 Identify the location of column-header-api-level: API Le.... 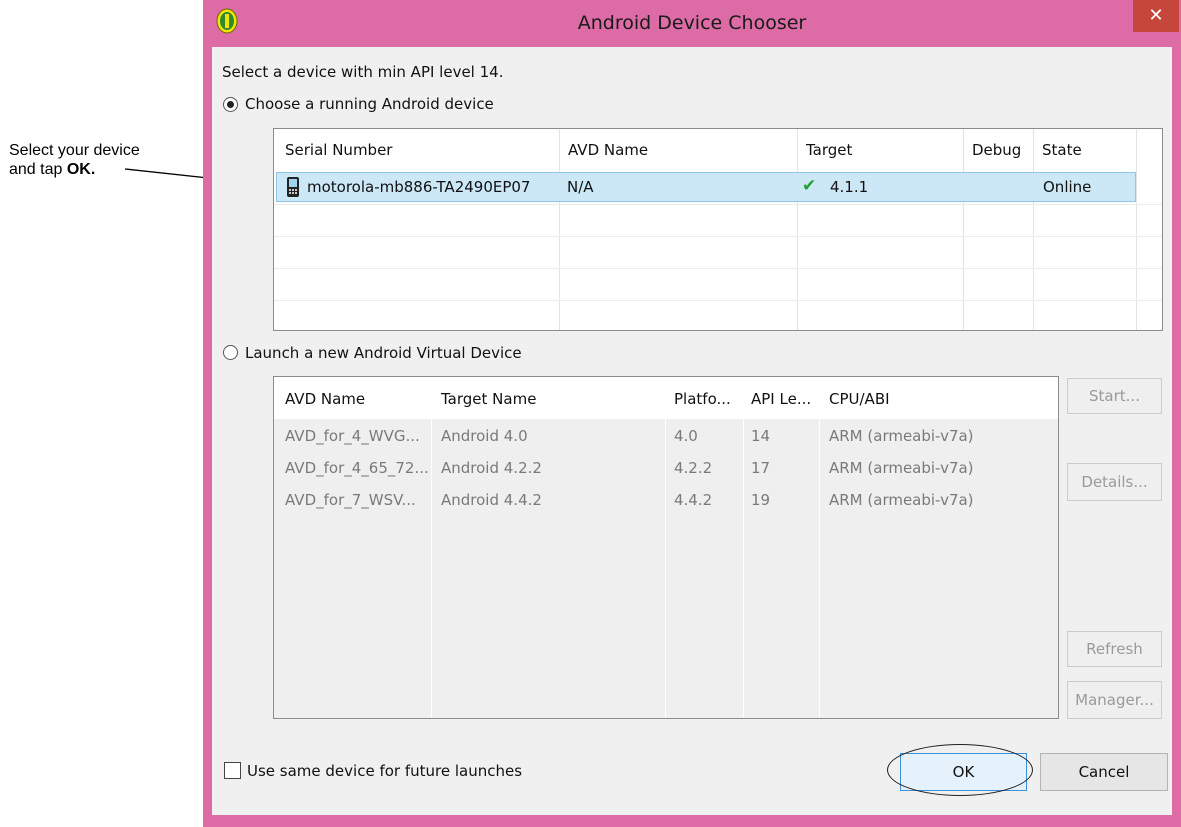
(781, 399).